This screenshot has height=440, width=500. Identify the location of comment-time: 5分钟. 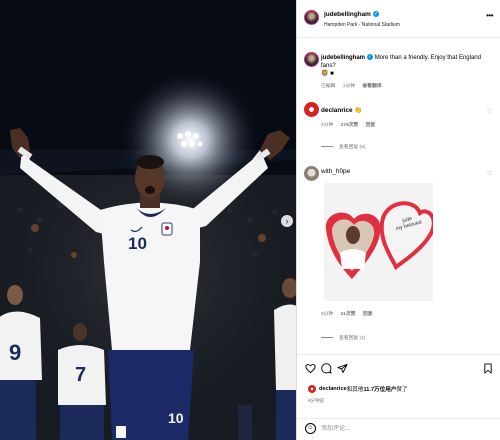
(327, 314).